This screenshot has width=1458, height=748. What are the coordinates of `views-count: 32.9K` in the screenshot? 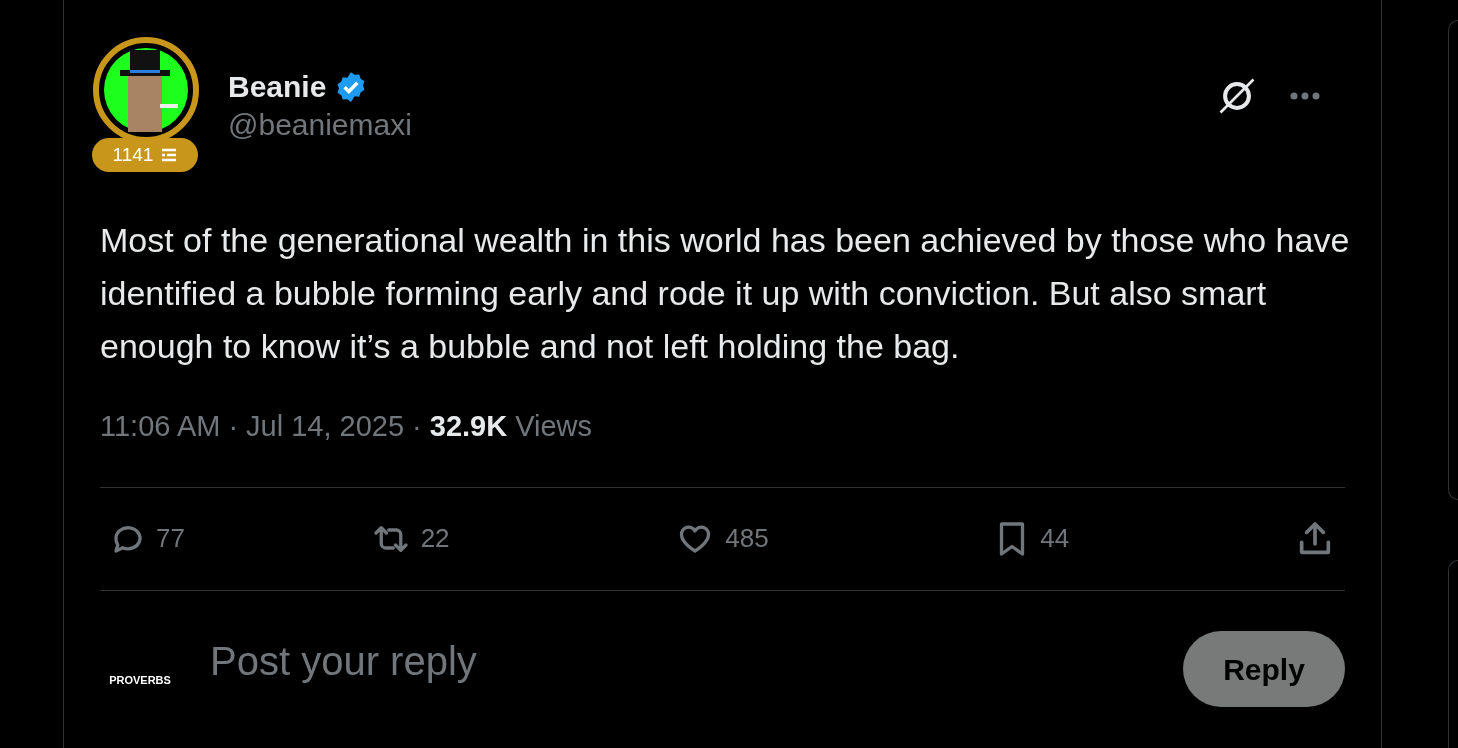 It's located at (468, 426).